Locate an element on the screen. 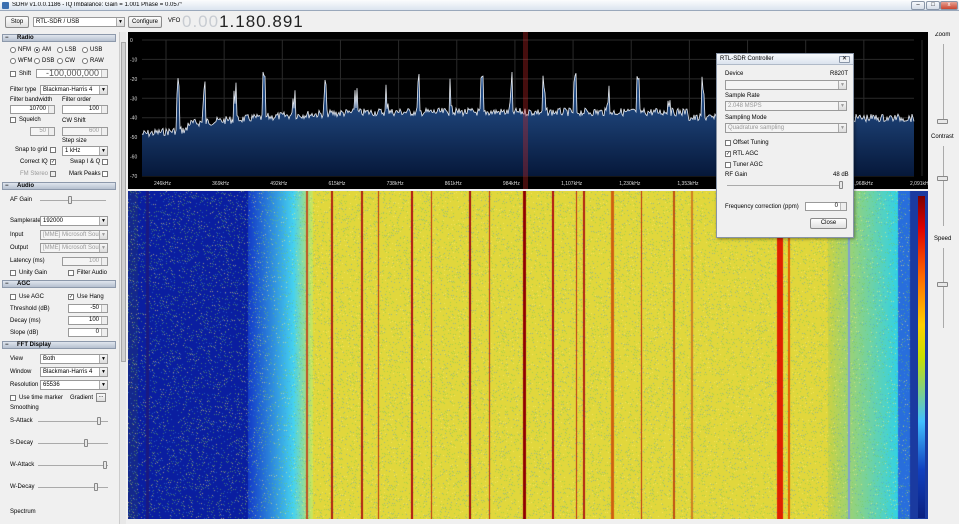 Image resolution: width=959 pixels, height=524 pixels. use-hang-checkbox: ✓ is located at coordinates (71, 297).